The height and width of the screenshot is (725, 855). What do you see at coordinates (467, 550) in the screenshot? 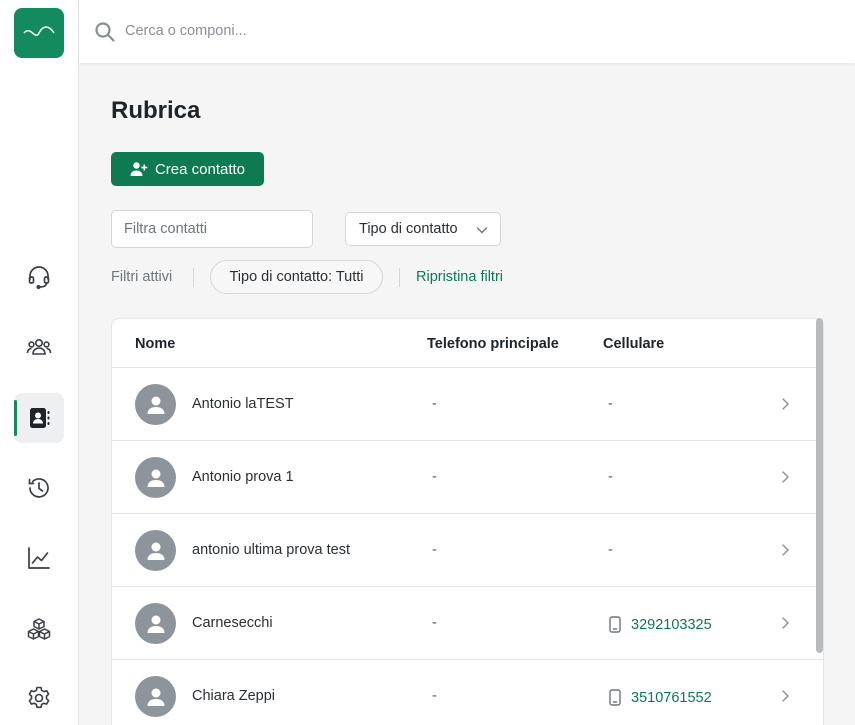
I see `table-row: antonio ultima prova test - -` at bounding box center [467, 550].